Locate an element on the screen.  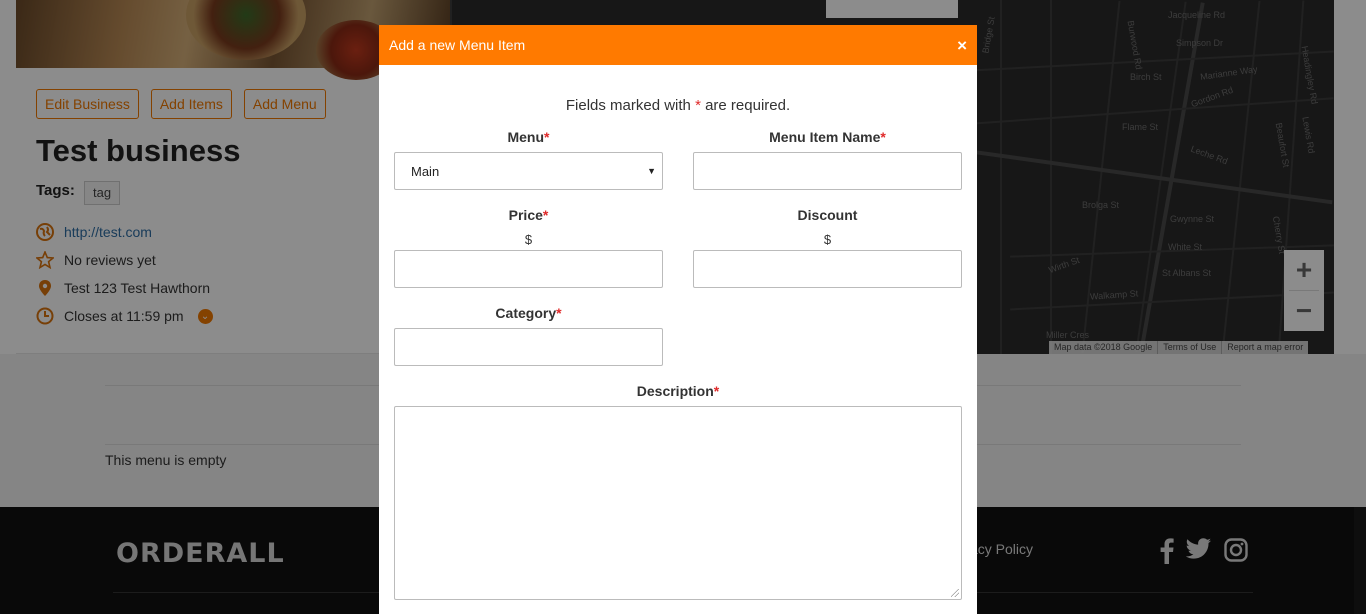
menu-select: Main ▼ is located at coordinates (528, 171).